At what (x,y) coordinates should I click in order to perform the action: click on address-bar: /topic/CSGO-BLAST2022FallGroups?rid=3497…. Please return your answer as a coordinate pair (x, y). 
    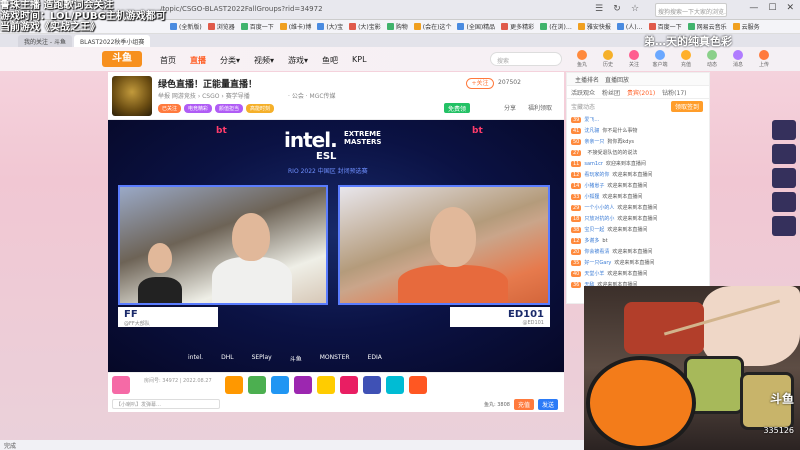
    Looking at the image, I should click on (241, 9).